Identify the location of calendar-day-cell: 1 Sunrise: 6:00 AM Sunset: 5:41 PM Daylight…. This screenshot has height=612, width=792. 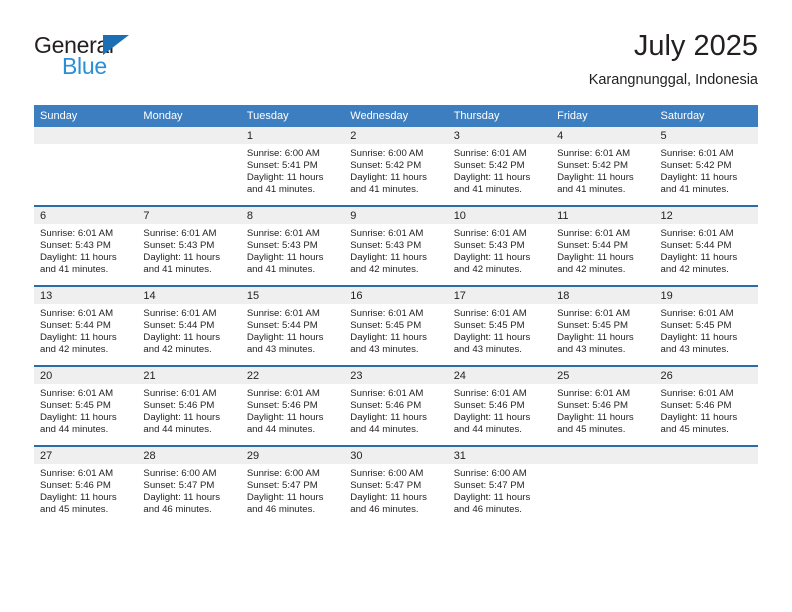
(292, 166).